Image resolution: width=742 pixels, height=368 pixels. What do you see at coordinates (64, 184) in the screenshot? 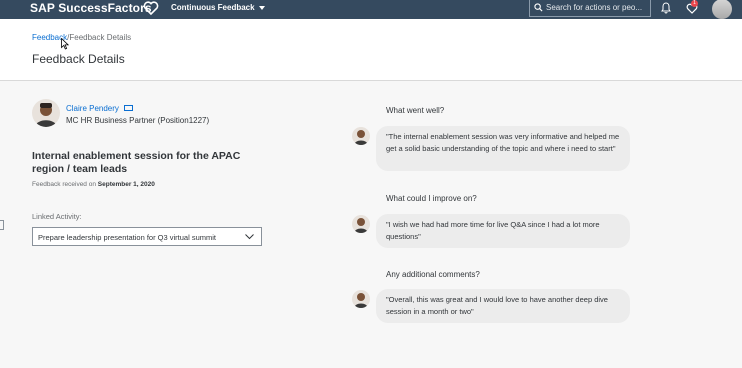
I see `received-prefix: Feedback received on` at bounding box center [64, 184].